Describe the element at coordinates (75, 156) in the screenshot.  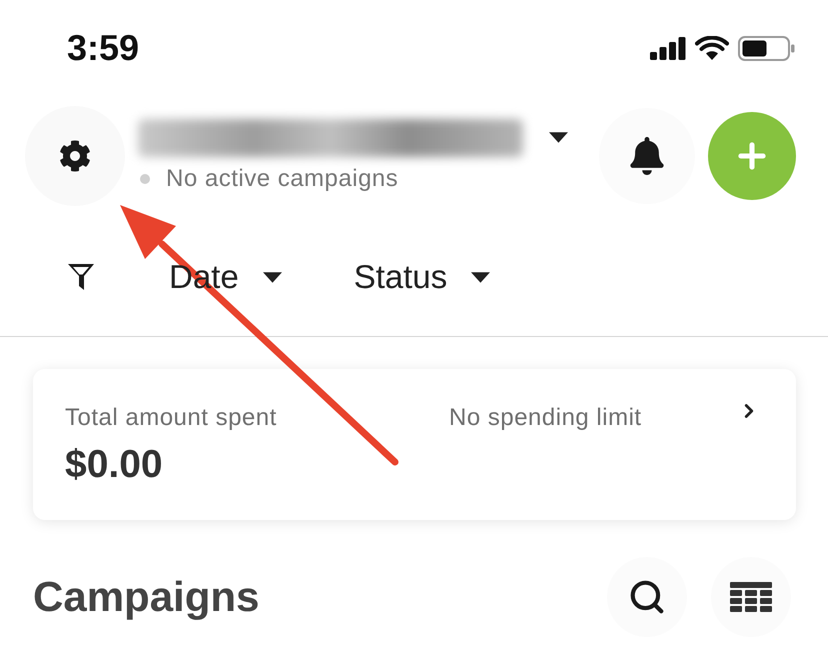
I see `settings-icon` at that location.